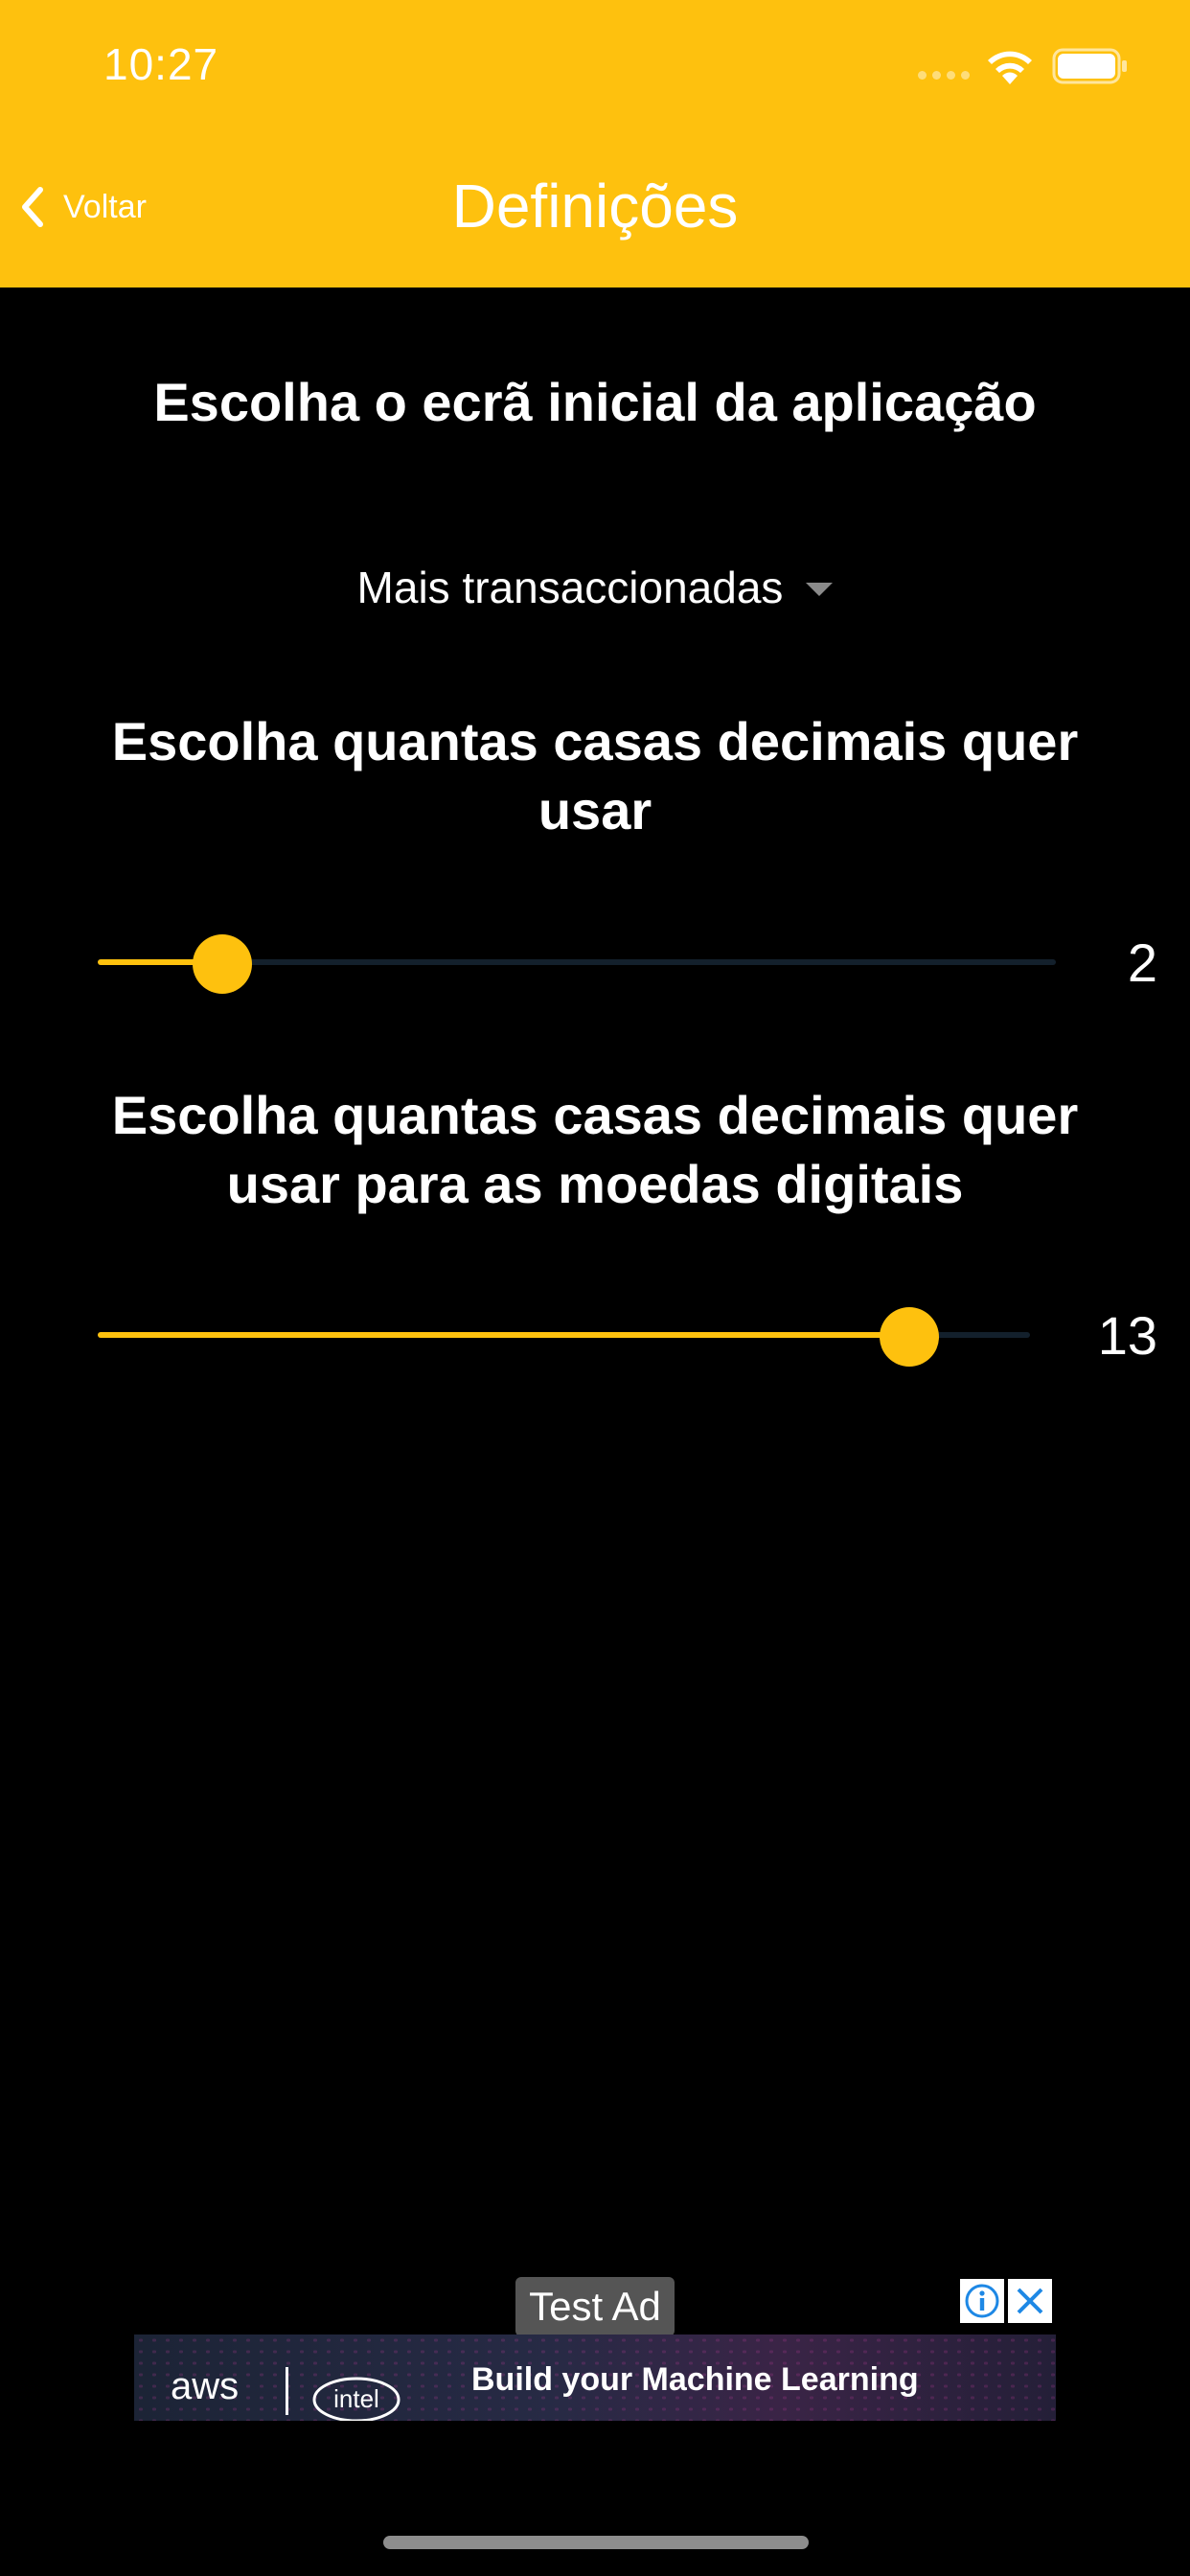 The height and width of the screenshot is (2576, 1190). I want to click on home-indicator, so click(596, 2542).